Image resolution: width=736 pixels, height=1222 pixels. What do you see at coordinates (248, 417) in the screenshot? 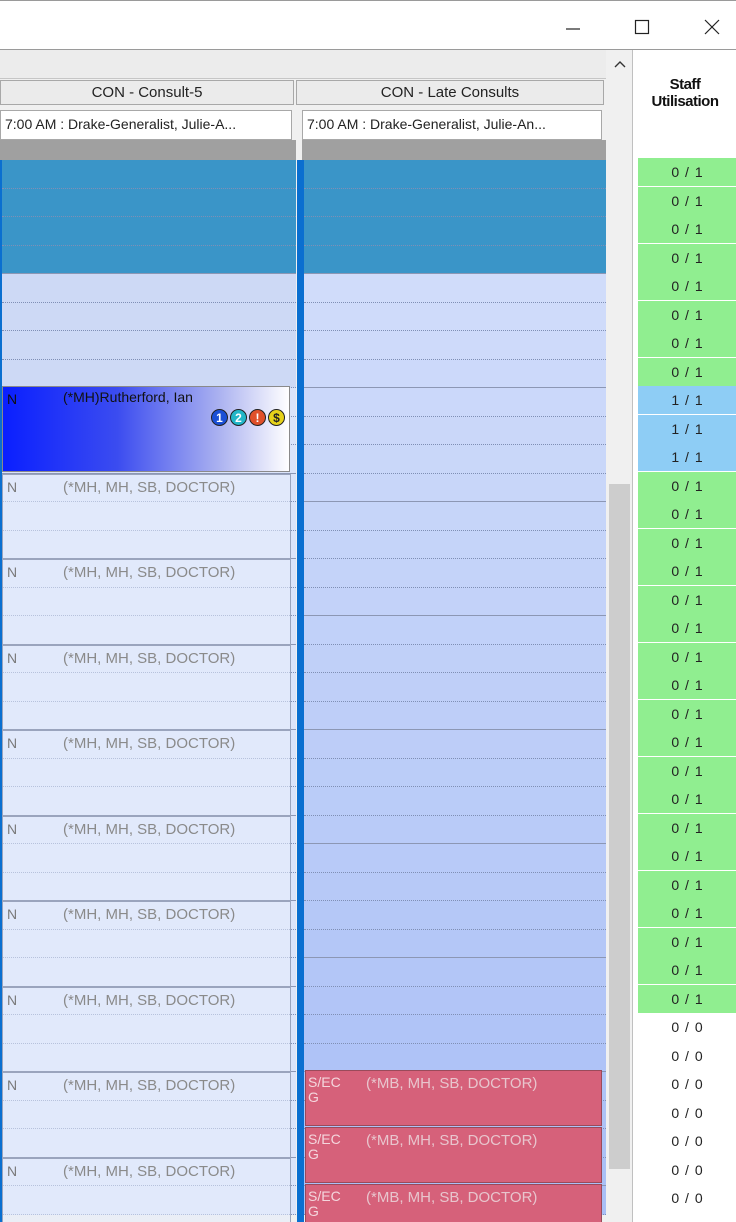
I see `appointment-badges: 1 2! $` at bounding box center [248, 417].